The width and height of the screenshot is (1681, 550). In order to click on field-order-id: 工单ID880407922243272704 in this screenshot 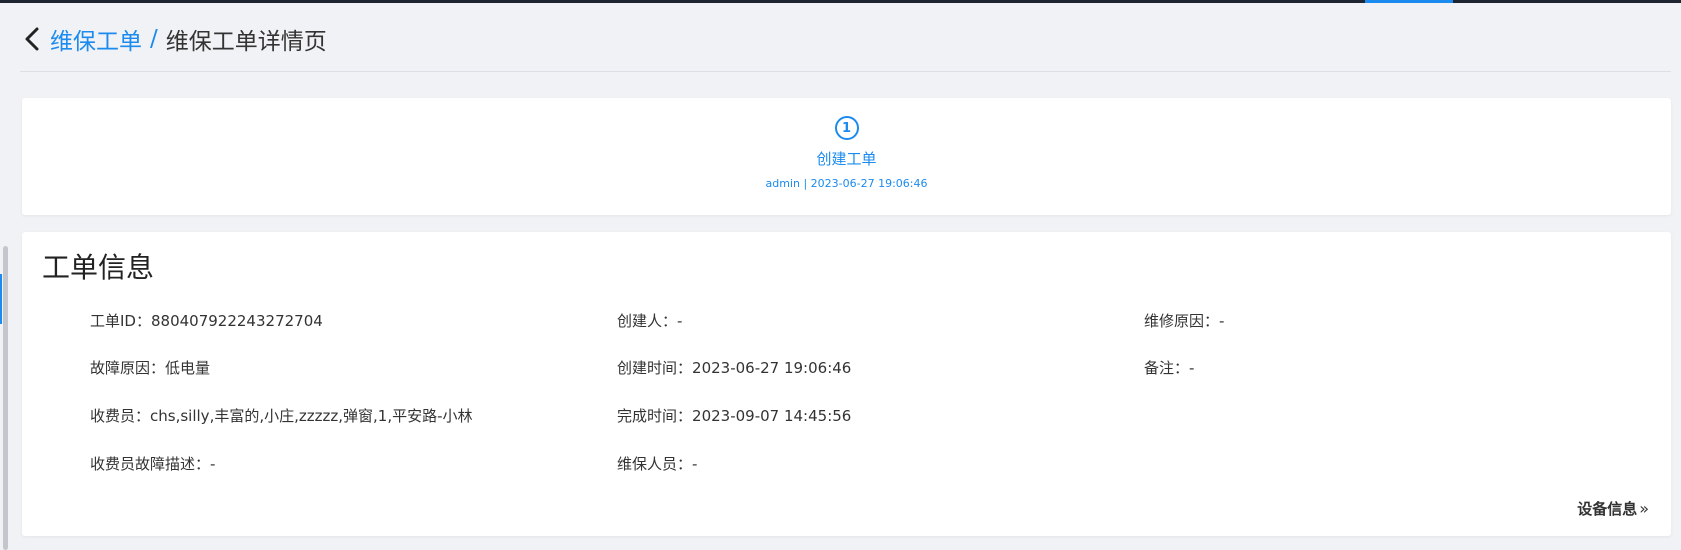, I will do `click(206, 320)`.